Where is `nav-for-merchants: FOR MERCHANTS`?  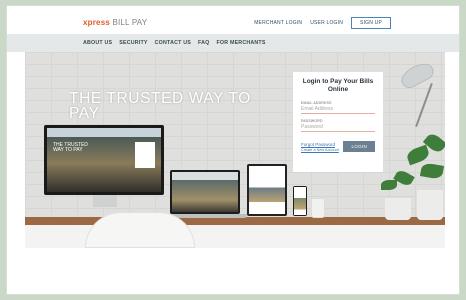 nav-for-merchants: FOR MERCHANTS is located at coordinates (241, 43).